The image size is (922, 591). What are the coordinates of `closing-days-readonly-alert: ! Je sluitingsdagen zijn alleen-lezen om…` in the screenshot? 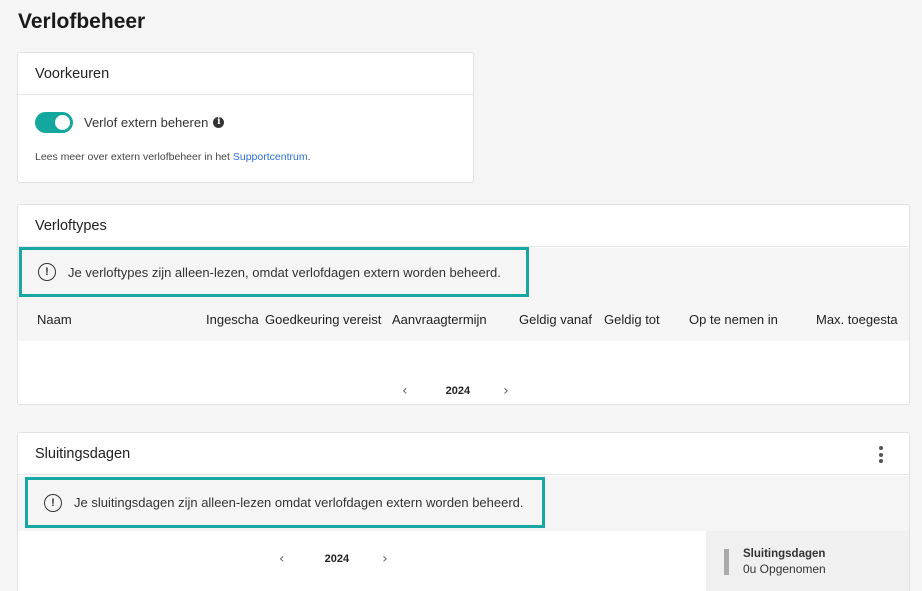 It's located at (285, 502).